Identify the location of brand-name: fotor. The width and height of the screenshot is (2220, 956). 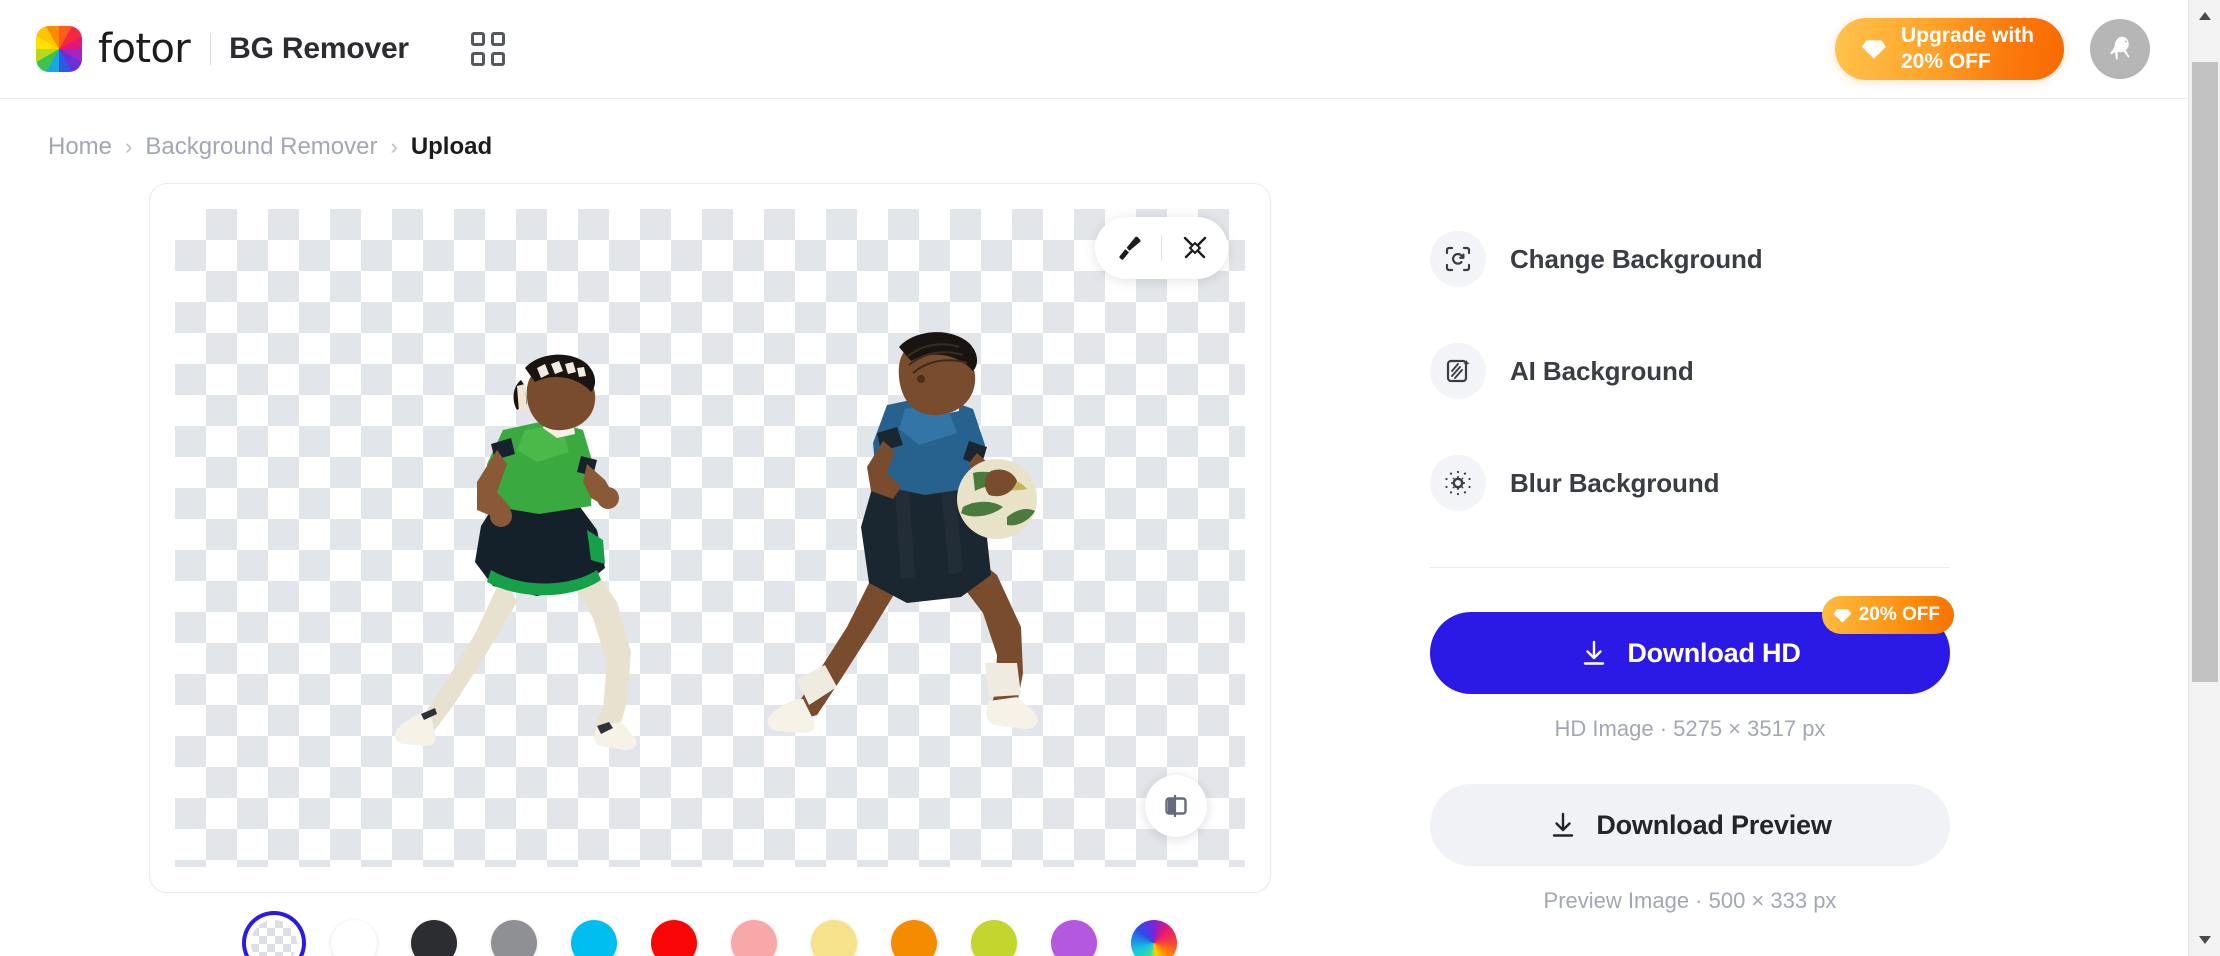
(144, 49).